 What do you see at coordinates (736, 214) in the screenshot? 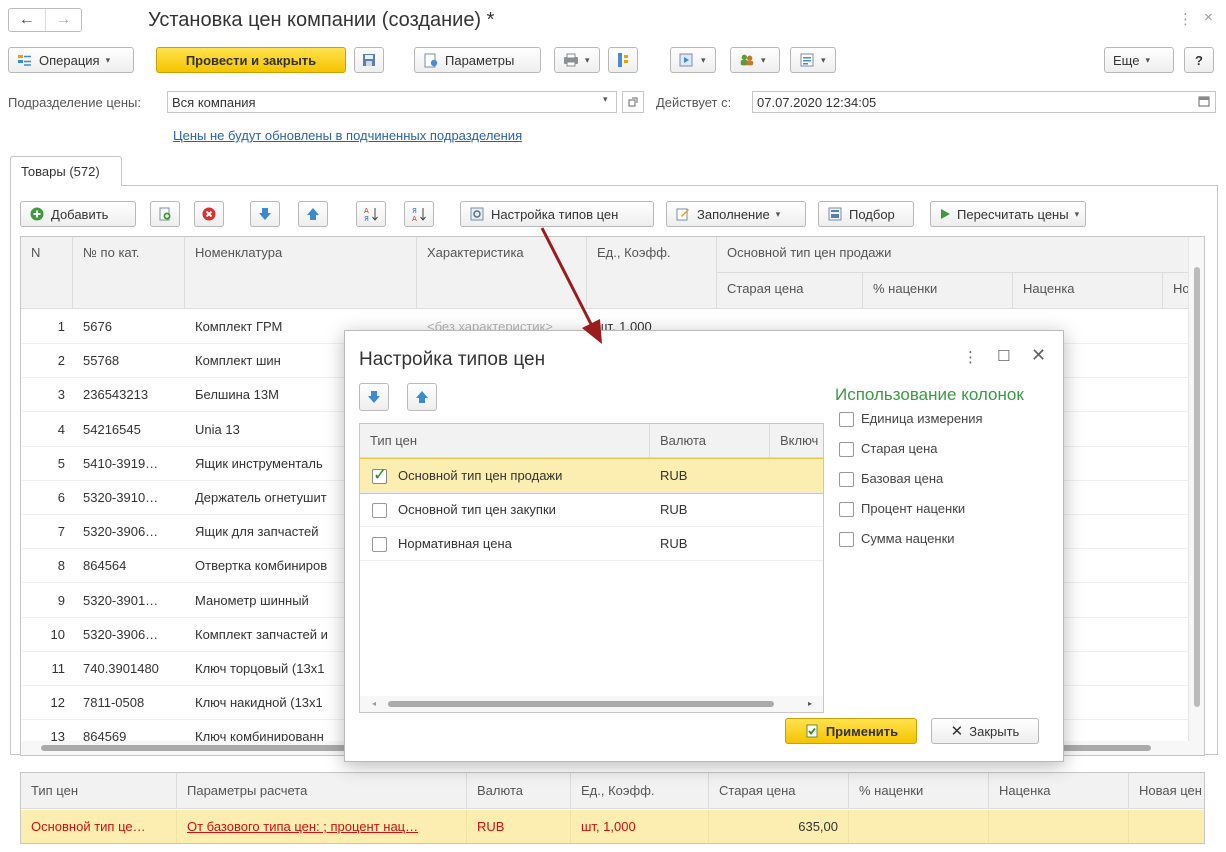
I see `fill-button: Заполнение ▾` at bounding box center [736, 214].